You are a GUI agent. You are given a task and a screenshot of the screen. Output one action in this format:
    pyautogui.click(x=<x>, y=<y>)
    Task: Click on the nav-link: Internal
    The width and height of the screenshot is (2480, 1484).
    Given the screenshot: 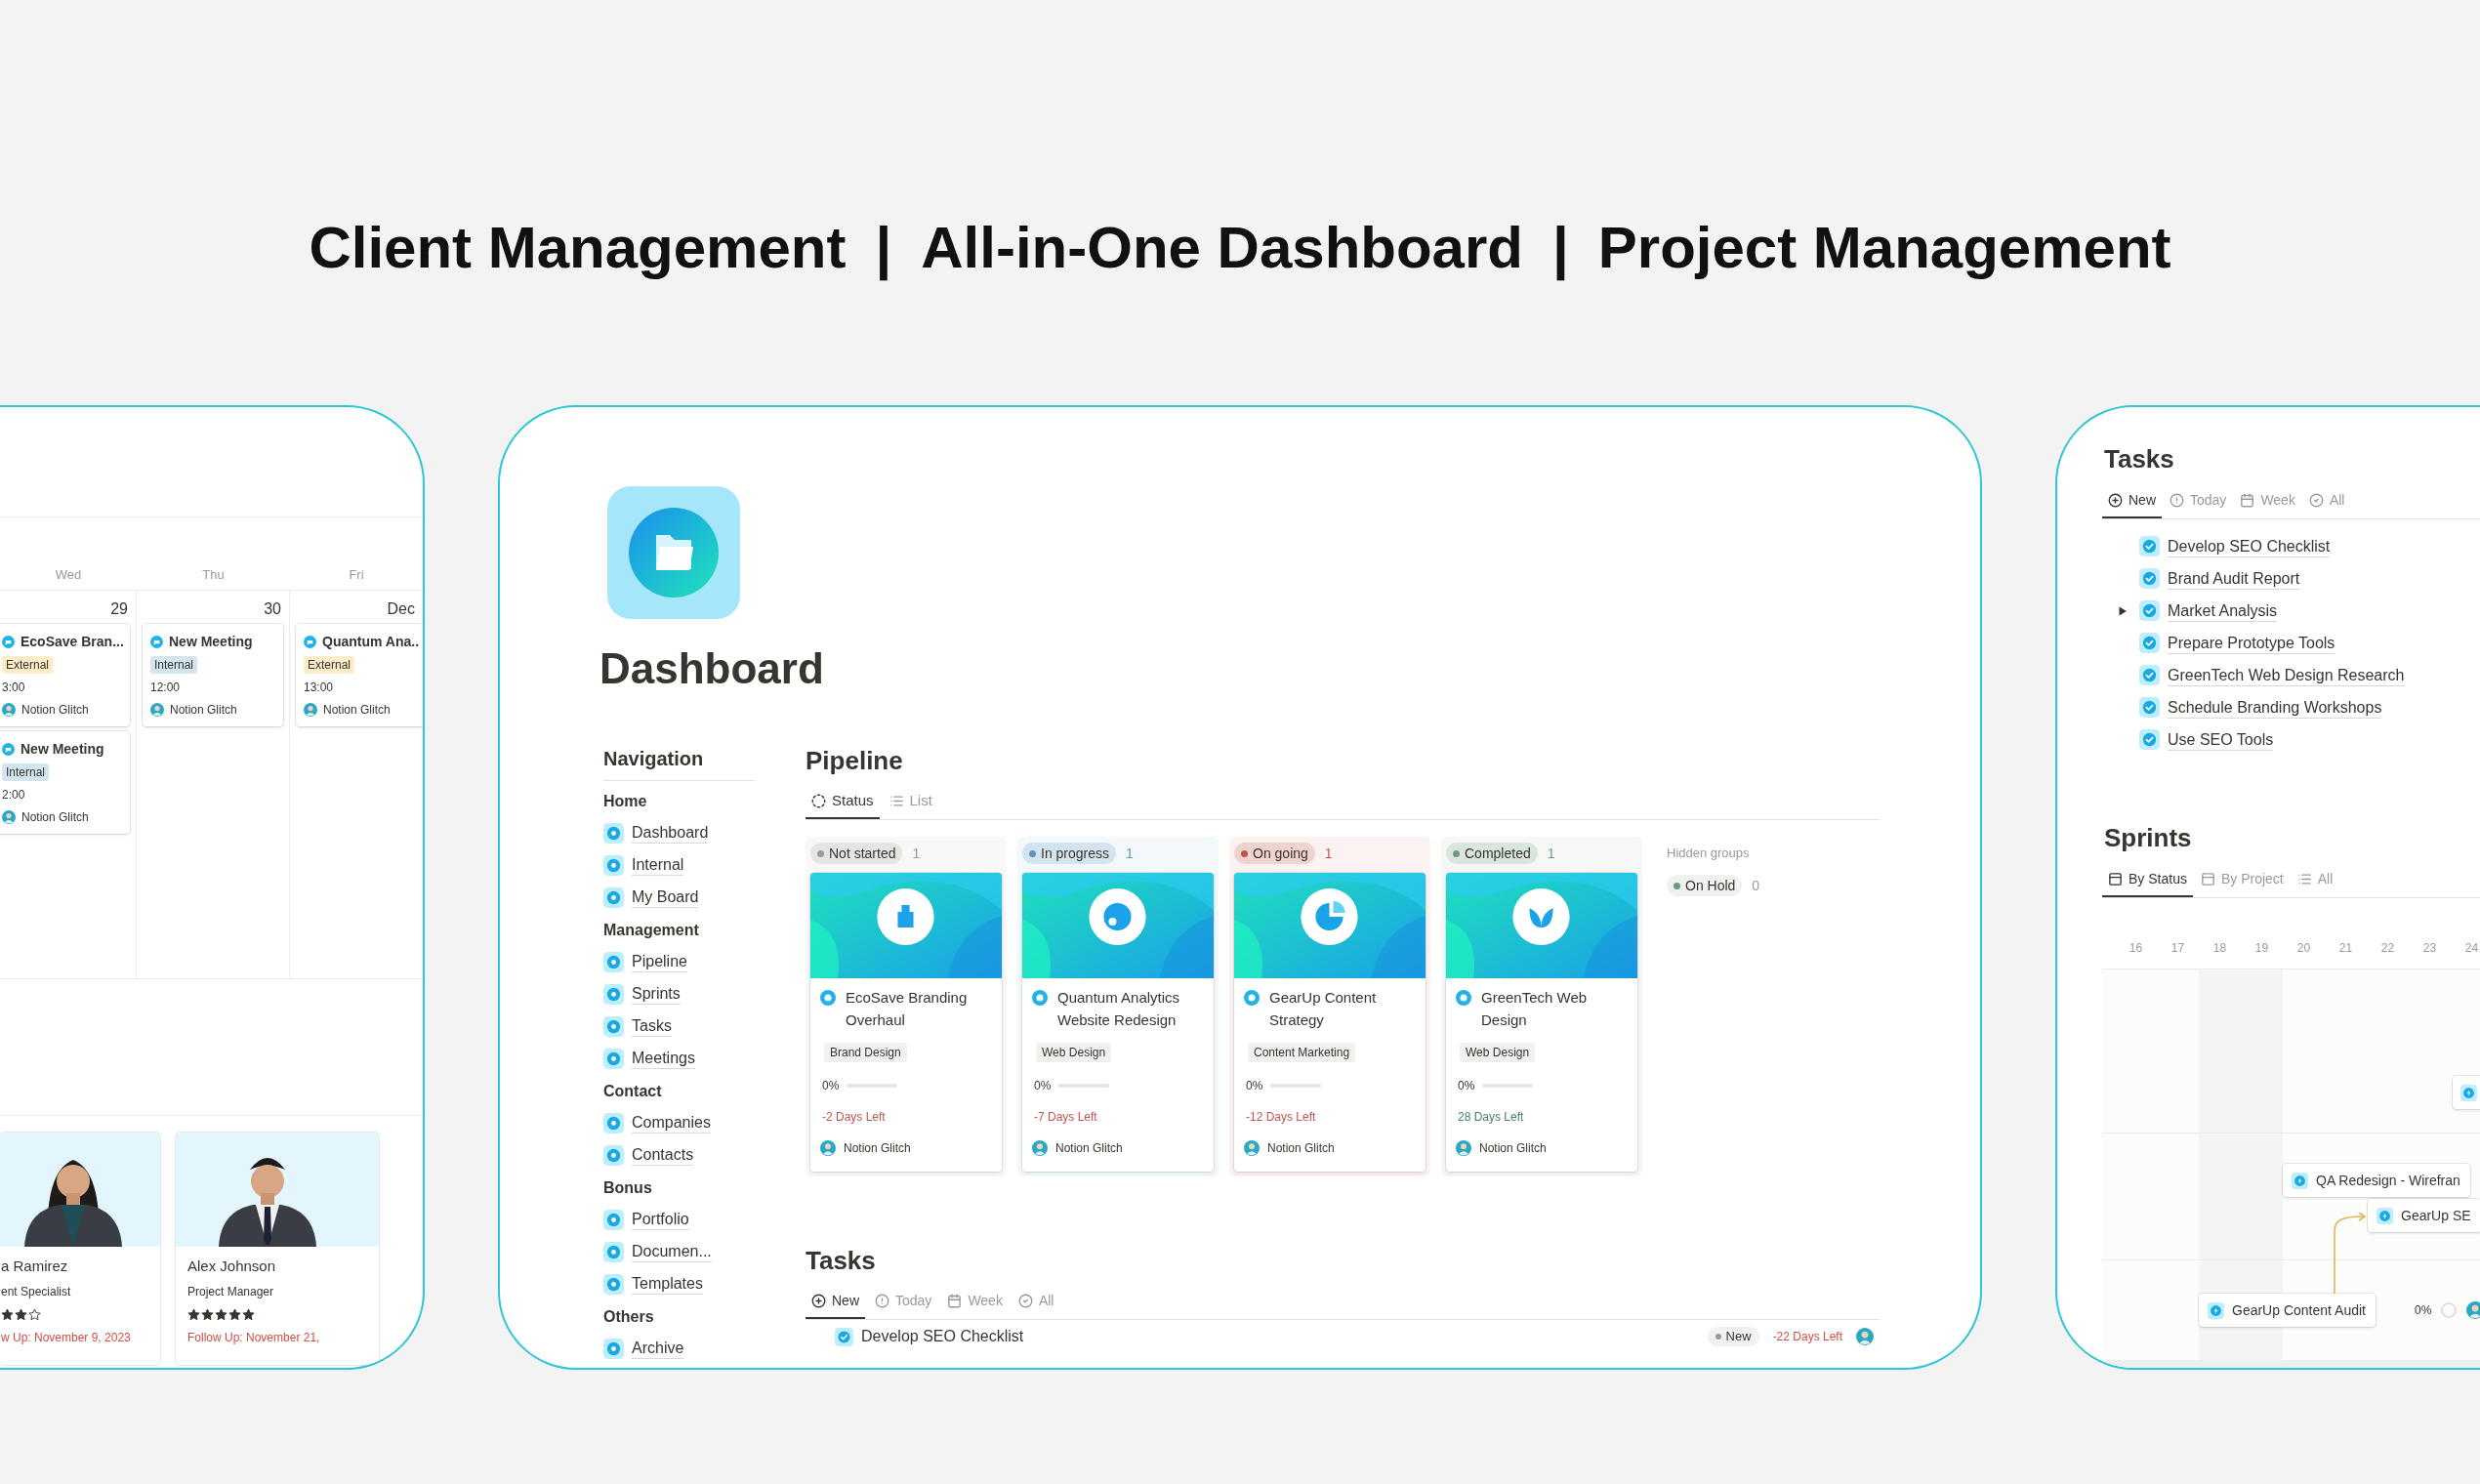 What is the action you would take?
    pyautogui.click(x=658, y=866)
    